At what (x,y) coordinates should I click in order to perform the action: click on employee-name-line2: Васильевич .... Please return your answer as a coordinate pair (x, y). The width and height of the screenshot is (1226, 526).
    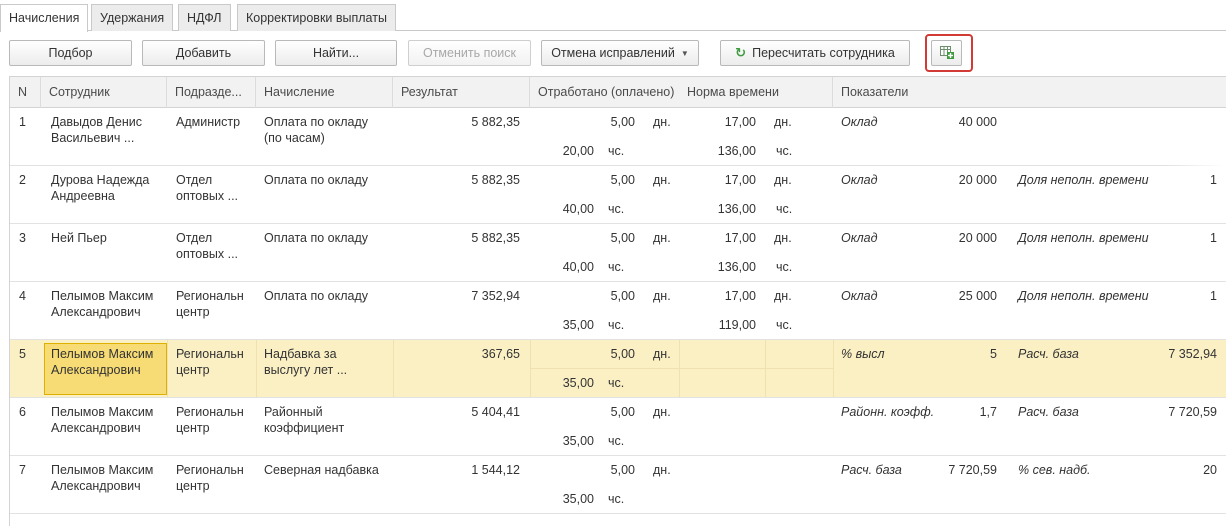
    Looking at the image, I should click on (93, 138).